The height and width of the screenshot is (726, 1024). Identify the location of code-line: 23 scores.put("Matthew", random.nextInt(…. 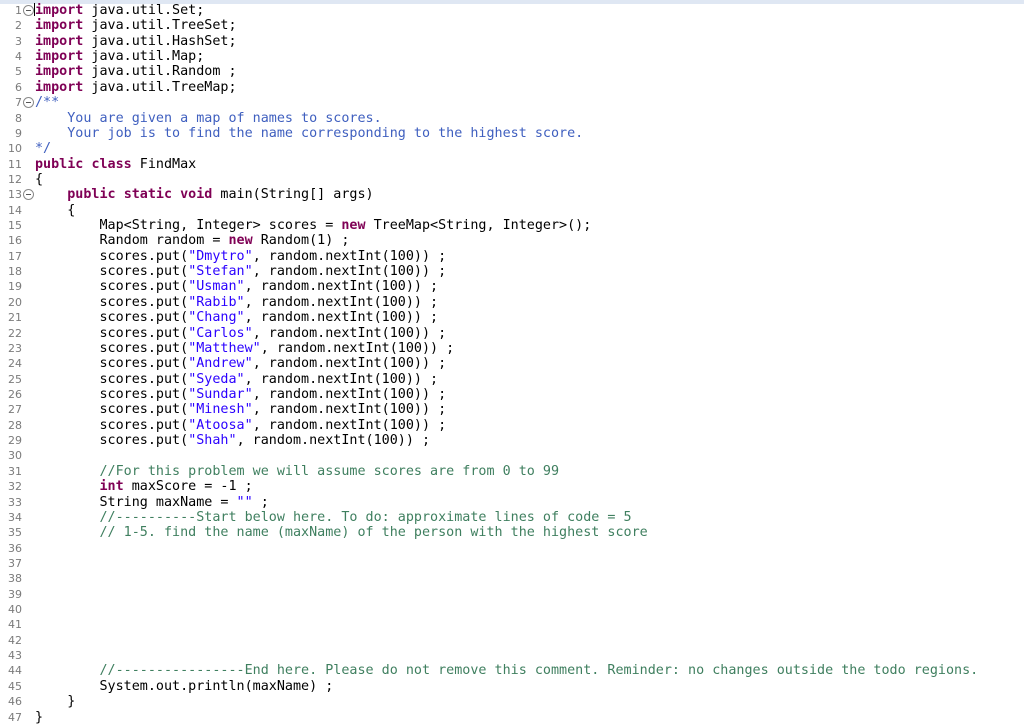
(512, 348).